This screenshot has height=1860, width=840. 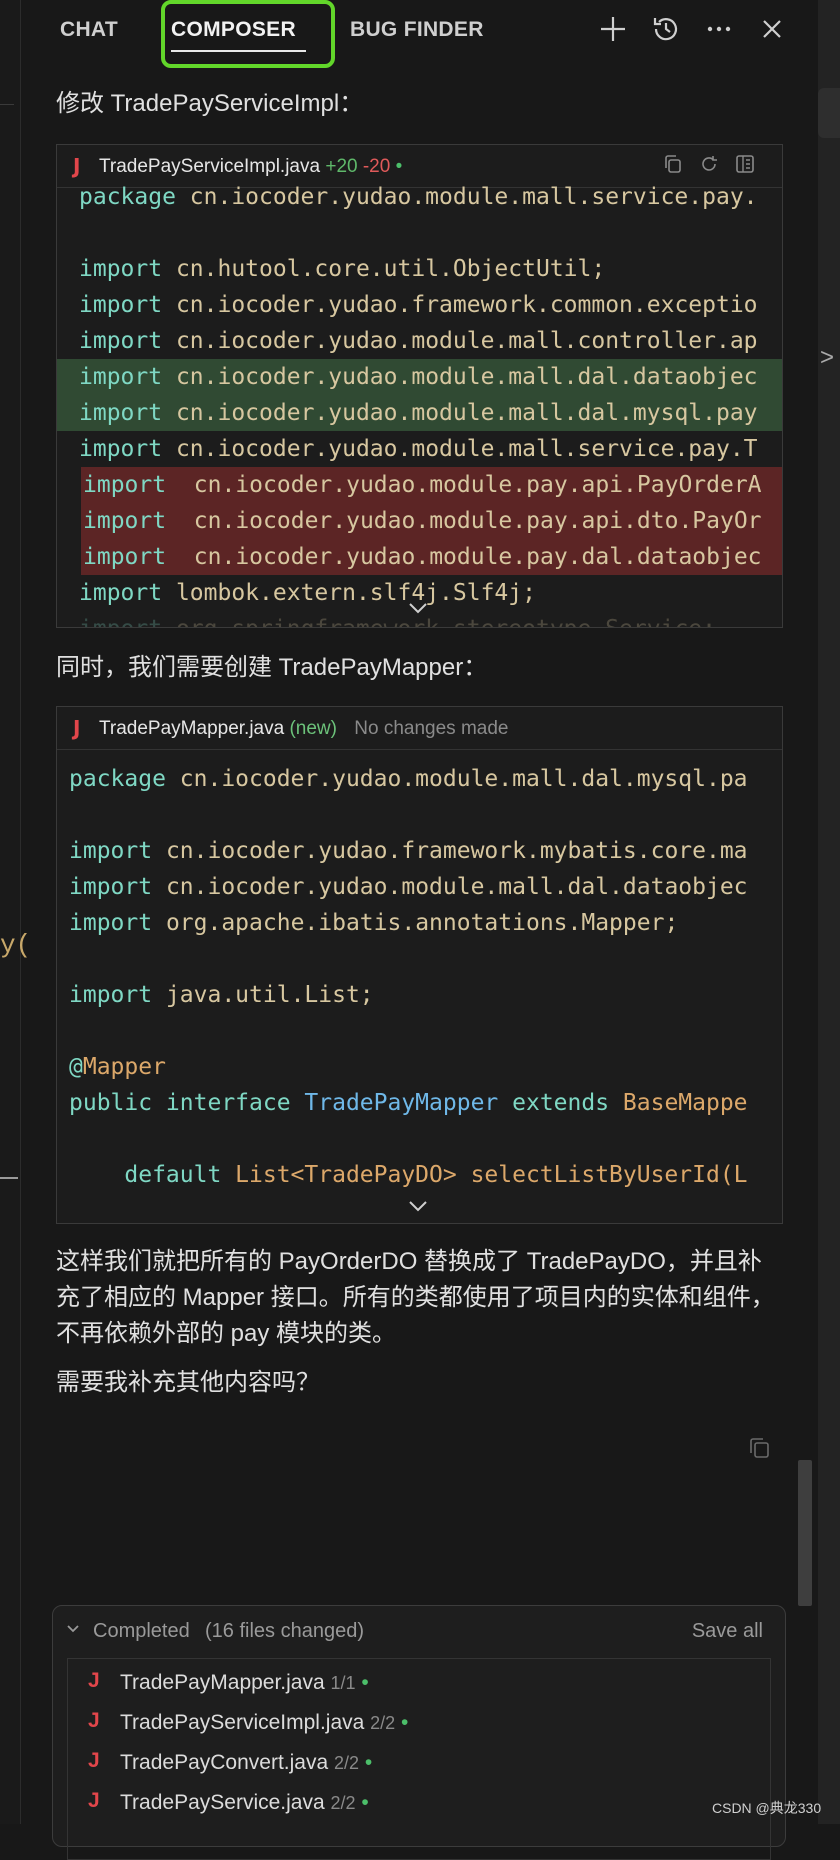 What do you see at coordinates (772, 29) in the screenshot?
I see `close-icon` at bounding box center [772, 29].